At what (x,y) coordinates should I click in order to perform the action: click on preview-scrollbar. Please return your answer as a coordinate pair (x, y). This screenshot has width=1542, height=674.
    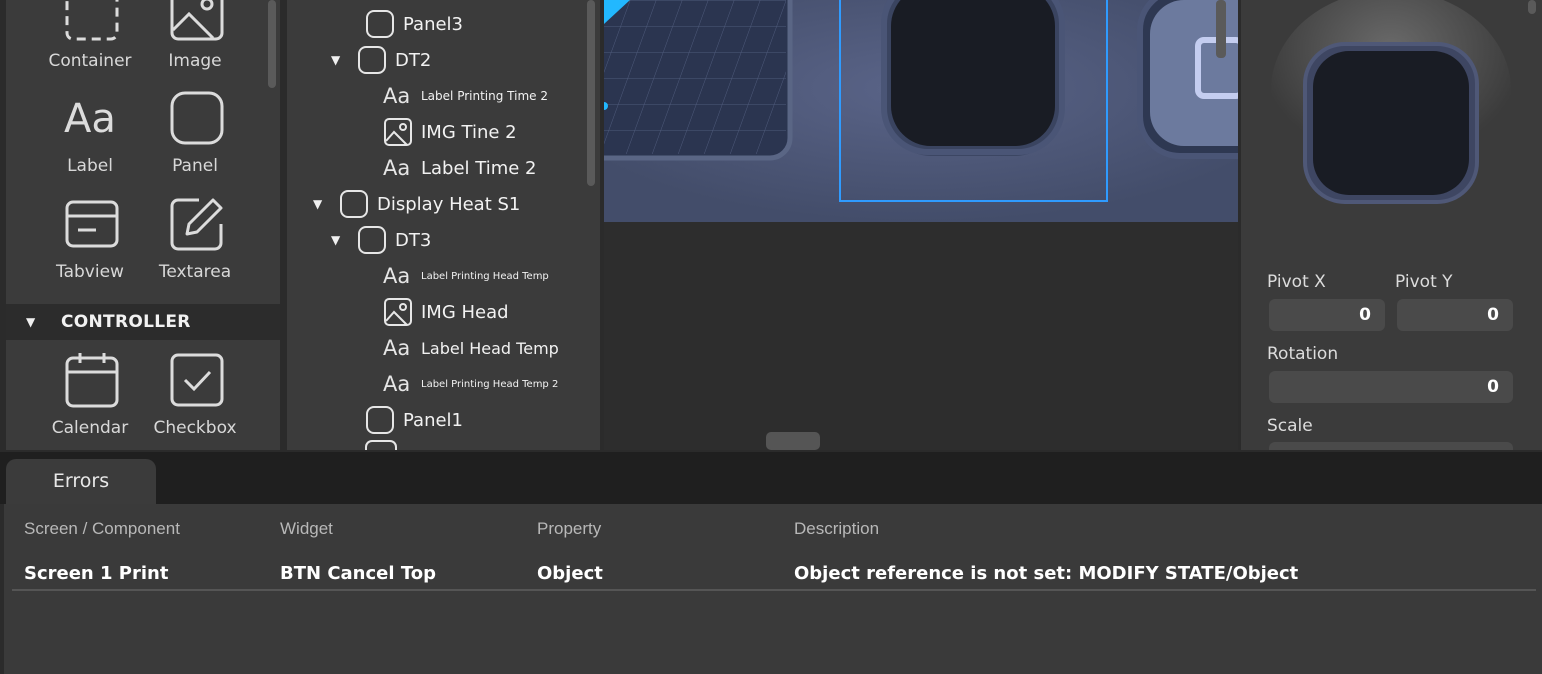
    Looking at the image, I should click on (1221, 29).